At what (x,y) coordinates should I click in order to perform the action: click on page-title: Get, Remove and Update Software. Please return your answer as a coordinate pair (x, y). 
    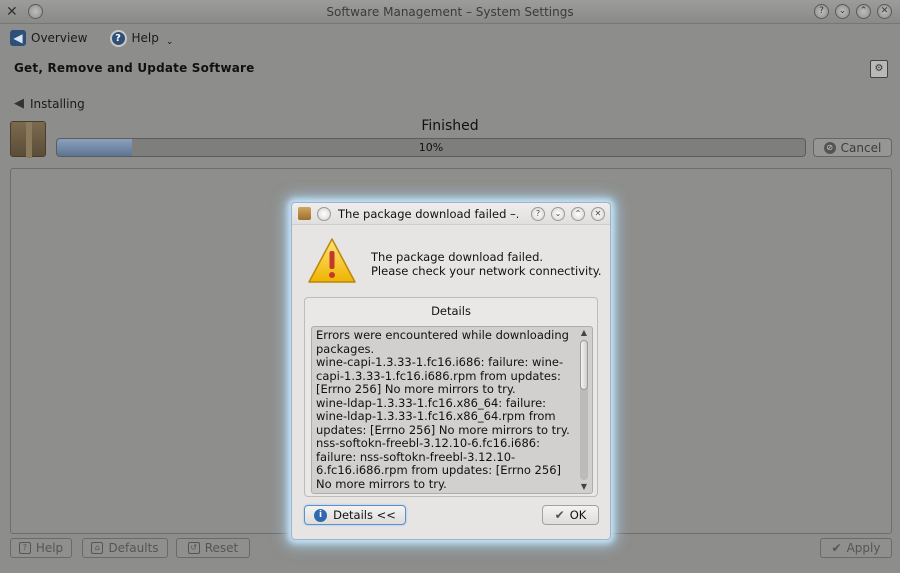
    Looking at the image, I should click on (134, 68).